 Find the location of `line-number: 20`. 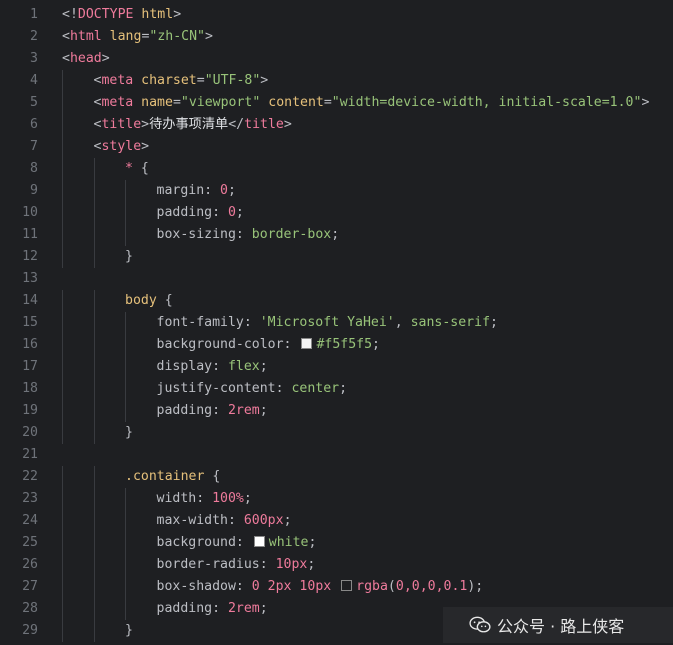

line-number: 20 is located at coordinates (30, 432).